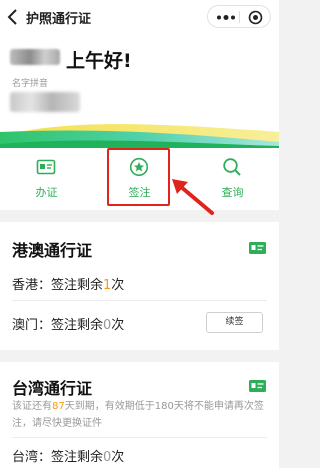 This screenshot has height=468, width=320. I want to click on hk-unit: 次, so click(118, 285).